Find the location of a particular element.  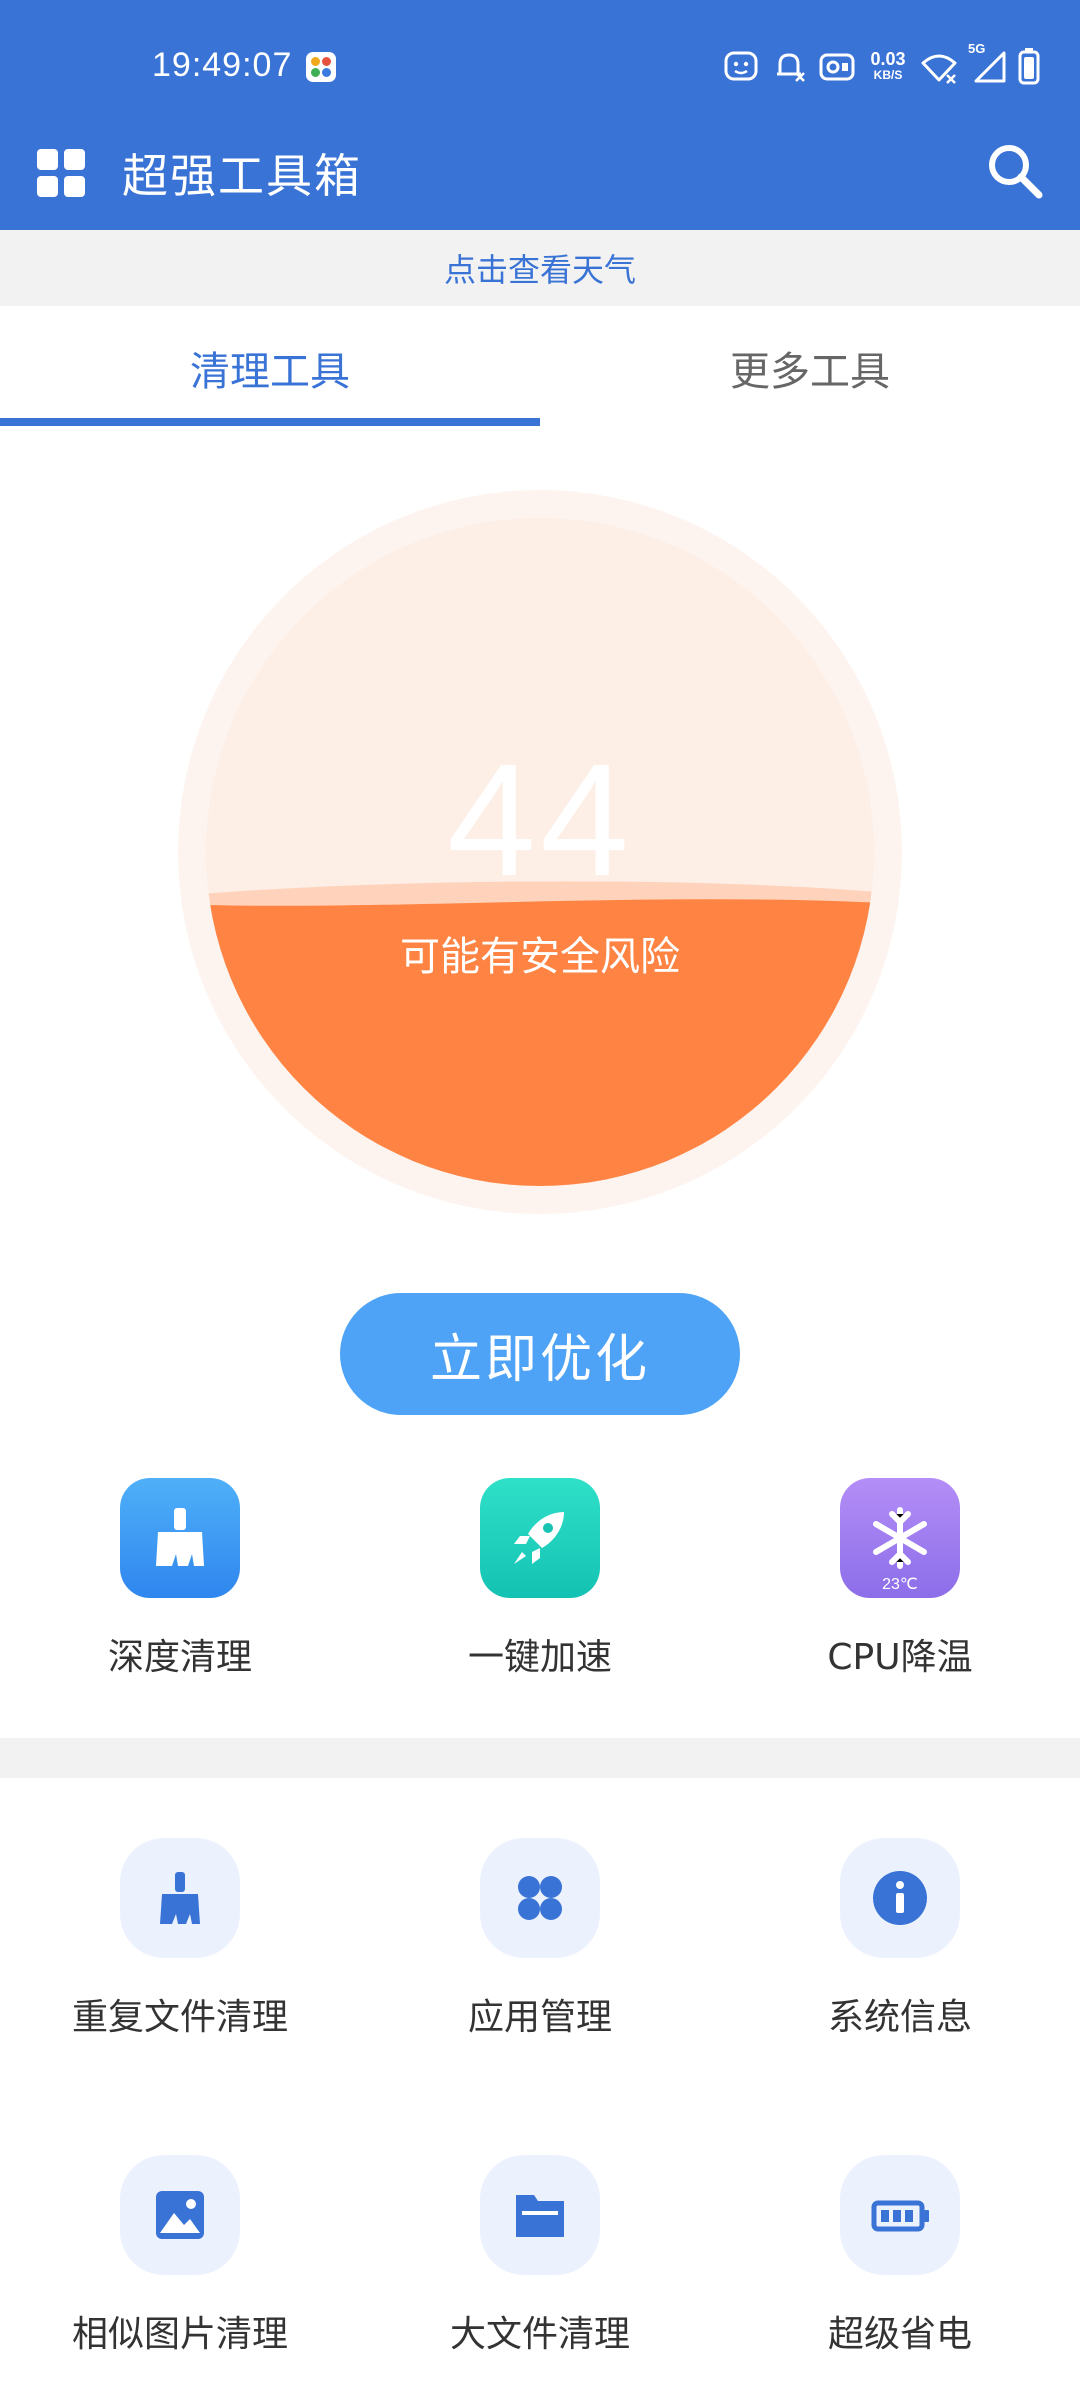

deep-clean-tile is located at coordinates (180, 1538).